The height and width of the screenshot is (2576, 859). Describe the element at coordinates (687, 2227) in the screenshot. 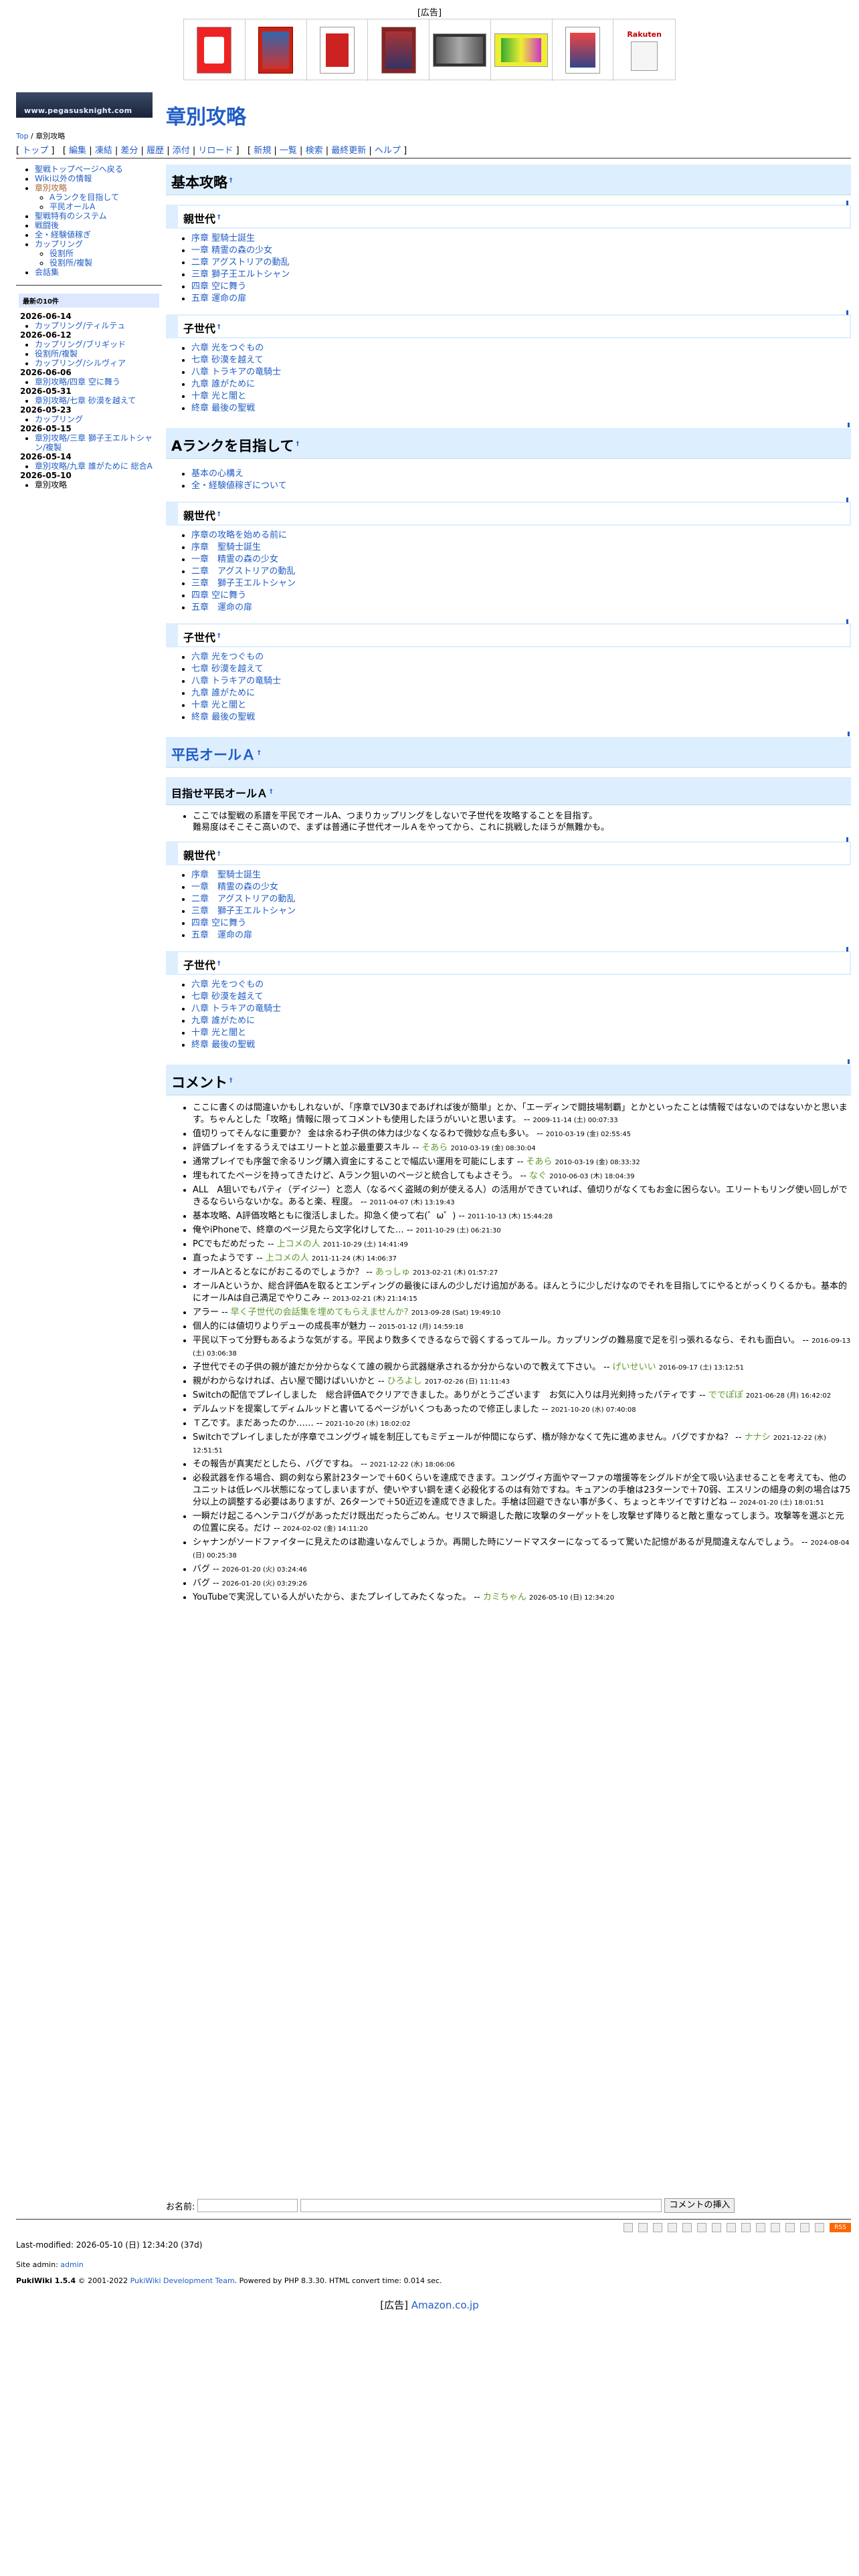

I see `backup-icon` at that location.